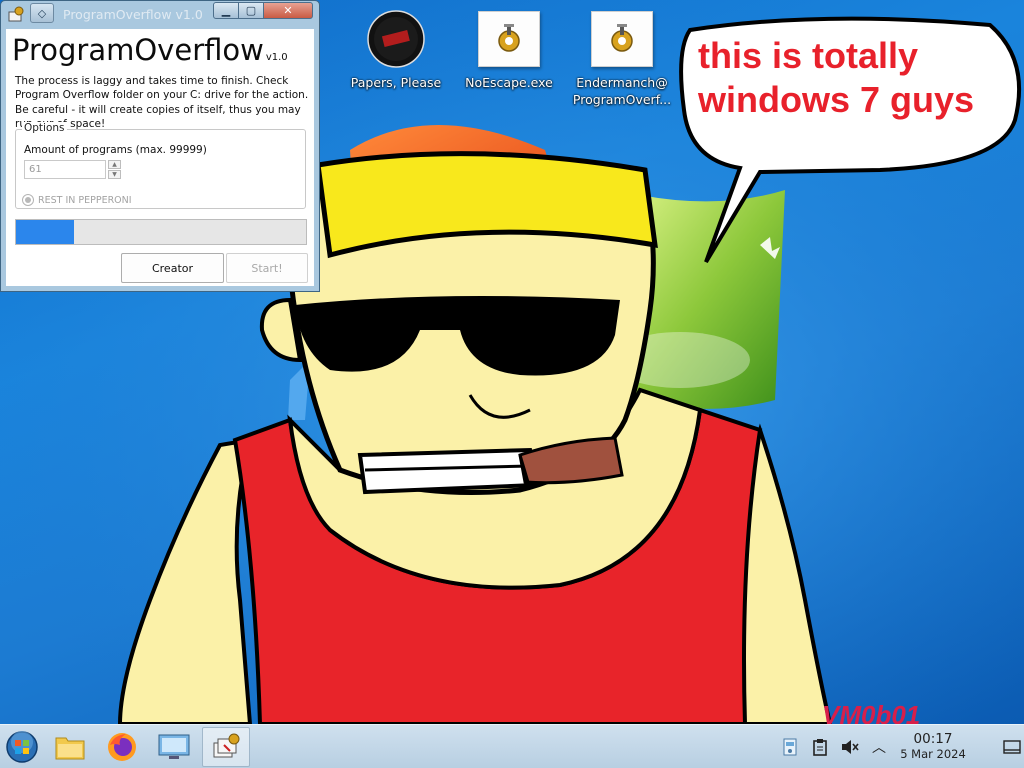  What do you see at coordinates (512, 746) in the screenshot?
I see `taskbar: ︿ 00:17 5 Mar 2024` at bounding box center [512, 746].